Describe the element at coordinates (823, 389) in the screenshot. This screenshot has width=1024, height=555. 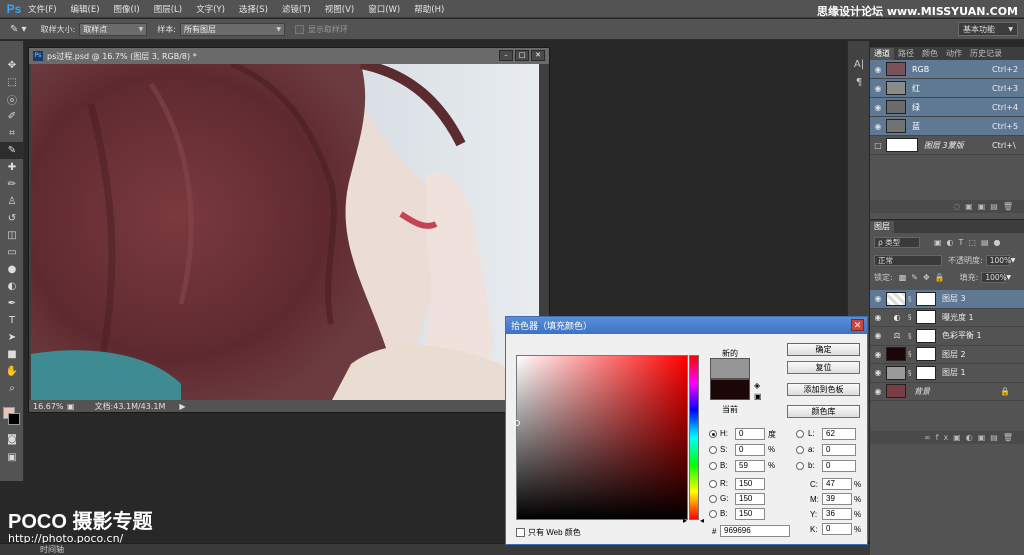
I see `add-to-swatches-button: 添加到色板` at that location.